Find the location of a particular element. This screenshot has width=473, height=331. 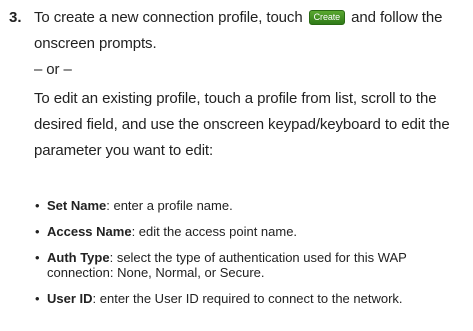

parameter-description: : enter a profile name. is located at coordinates (169, 205).